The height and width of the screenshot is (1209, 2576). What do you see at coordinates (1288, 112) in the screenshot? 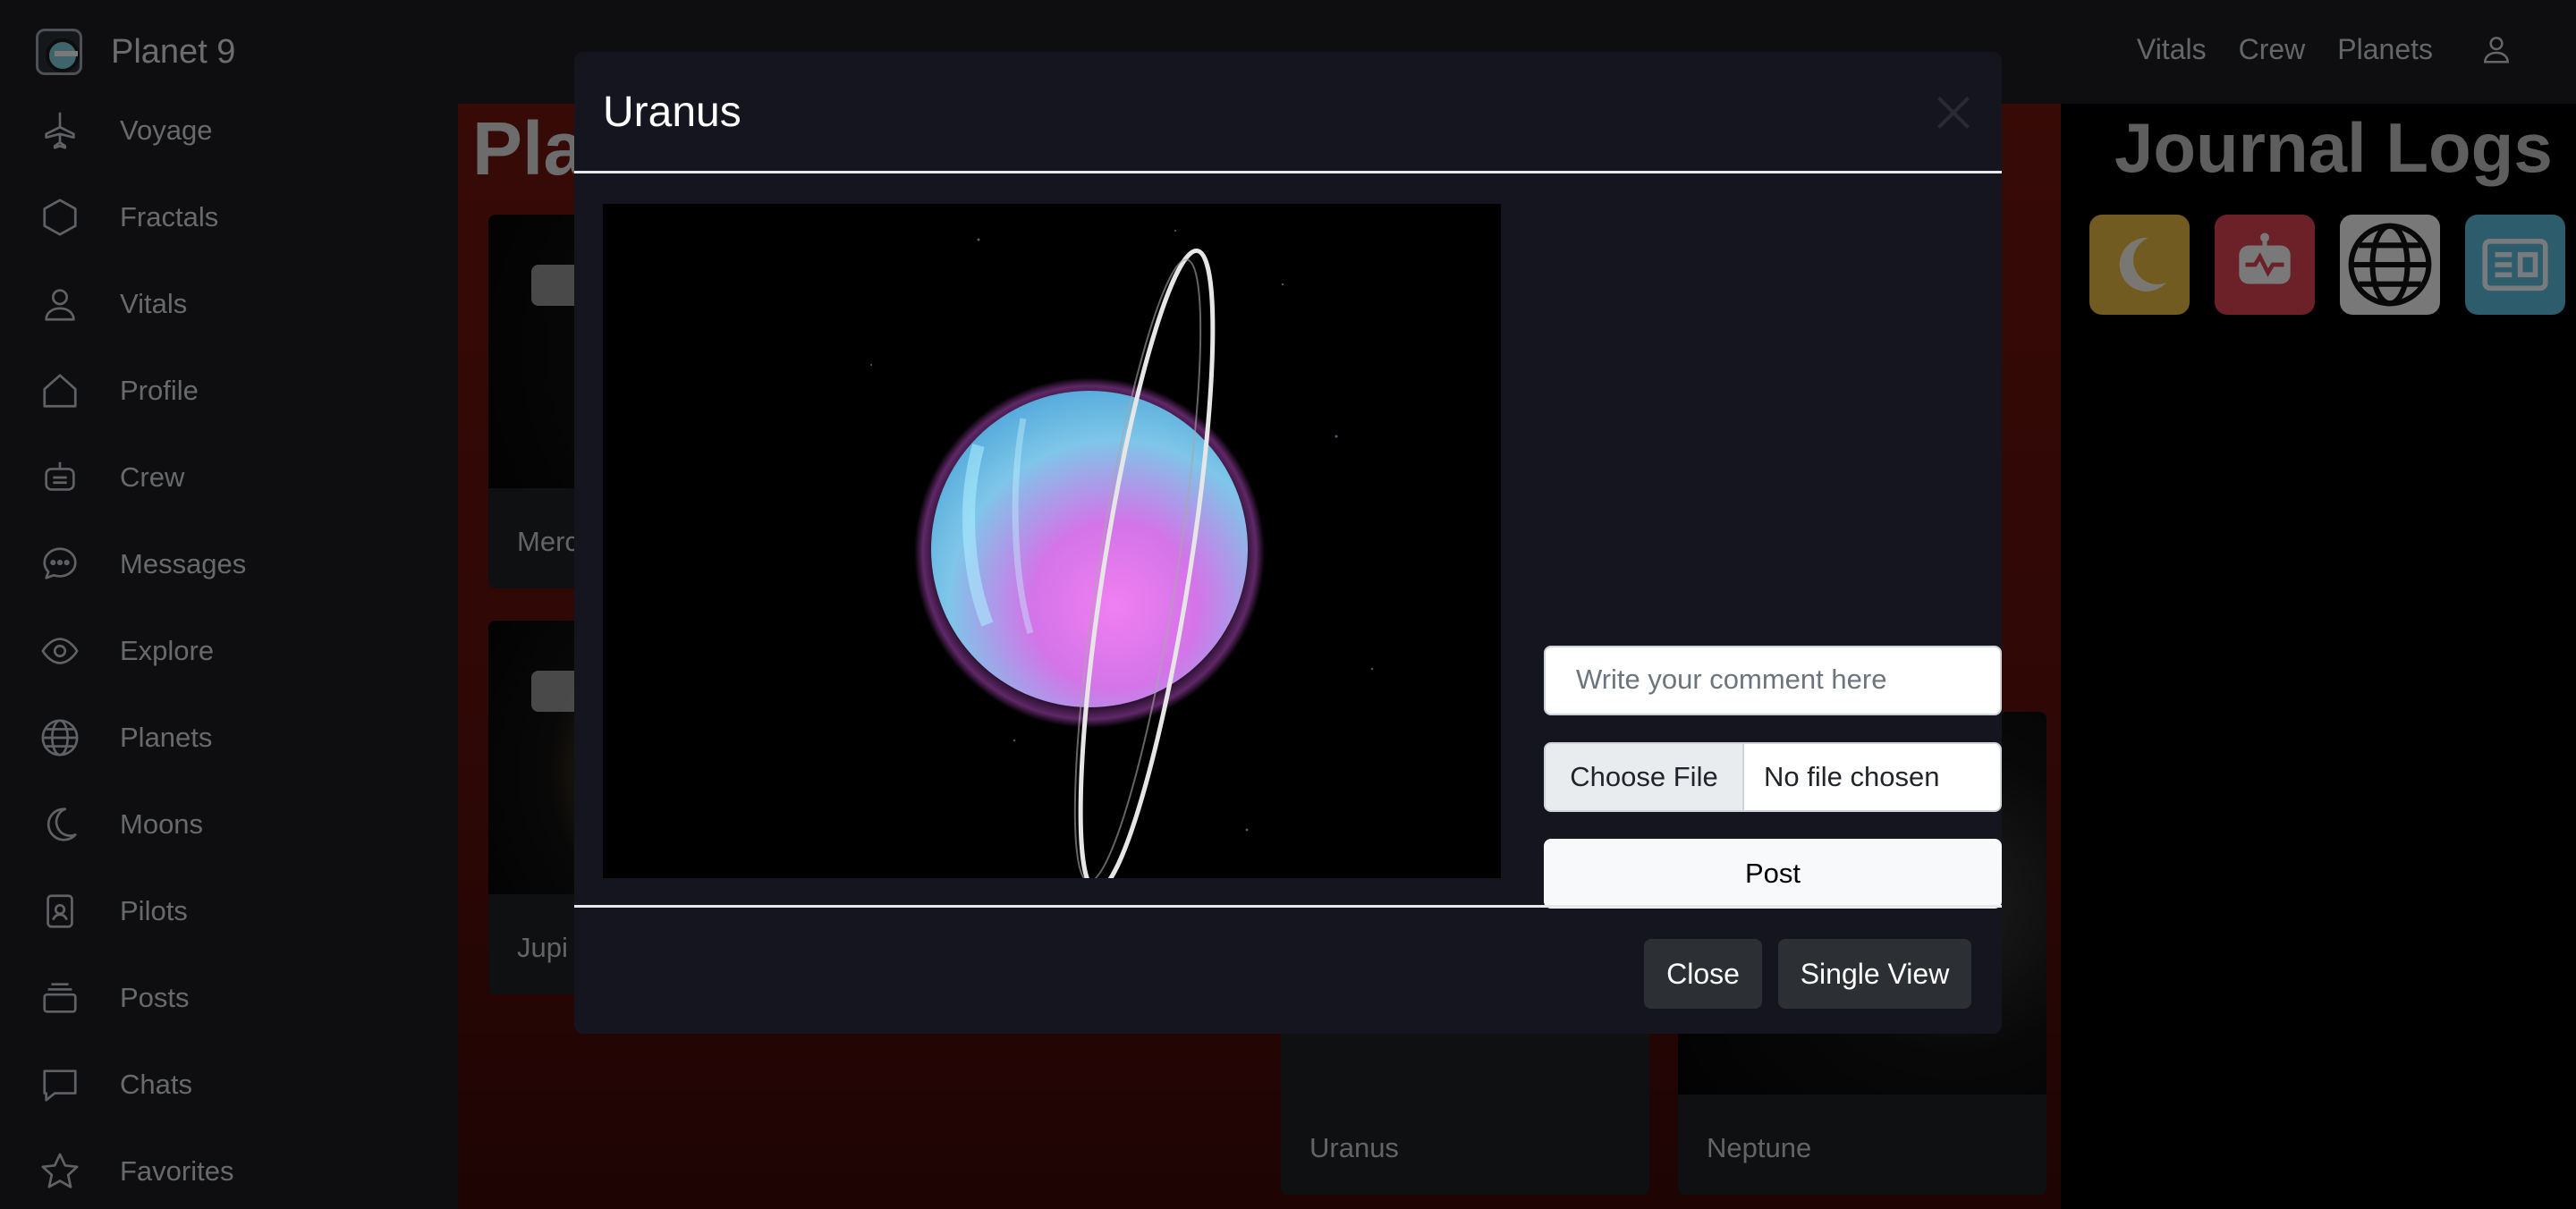
I see `modal-header: Uranus` at bounding box center [1288, 112].